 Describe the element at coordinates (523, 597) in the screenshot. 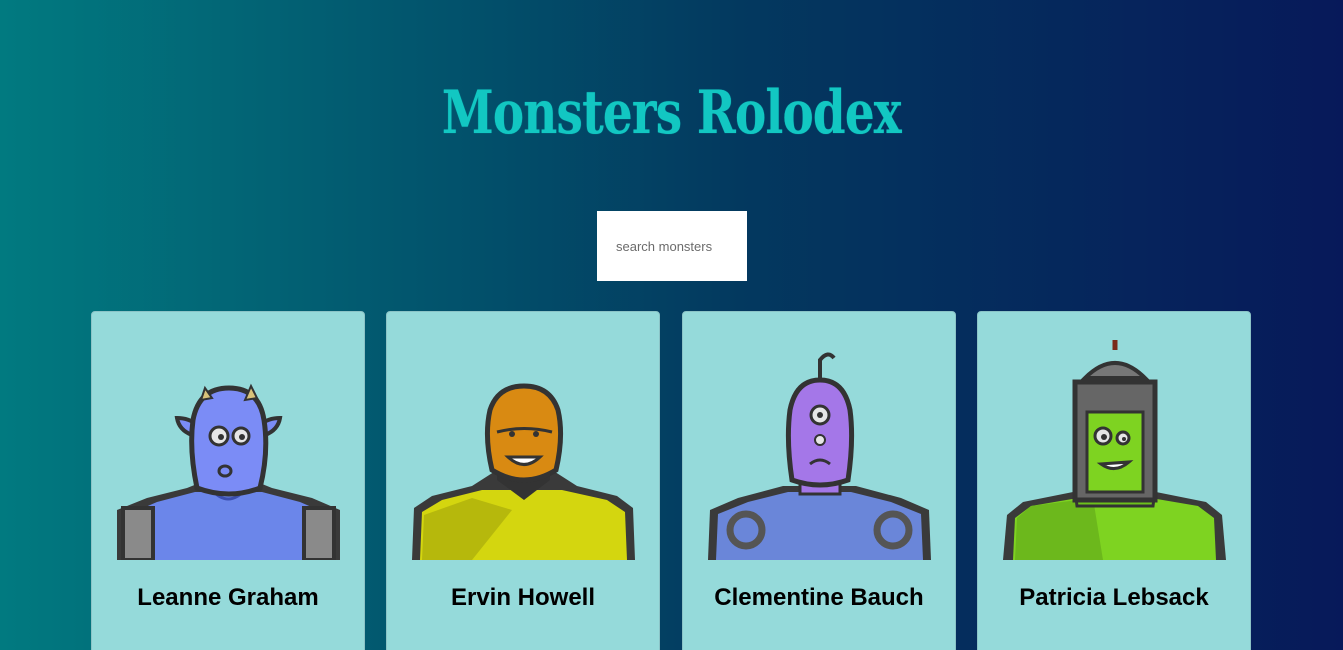

I see `monster-name: Ervin Howell` at that location.